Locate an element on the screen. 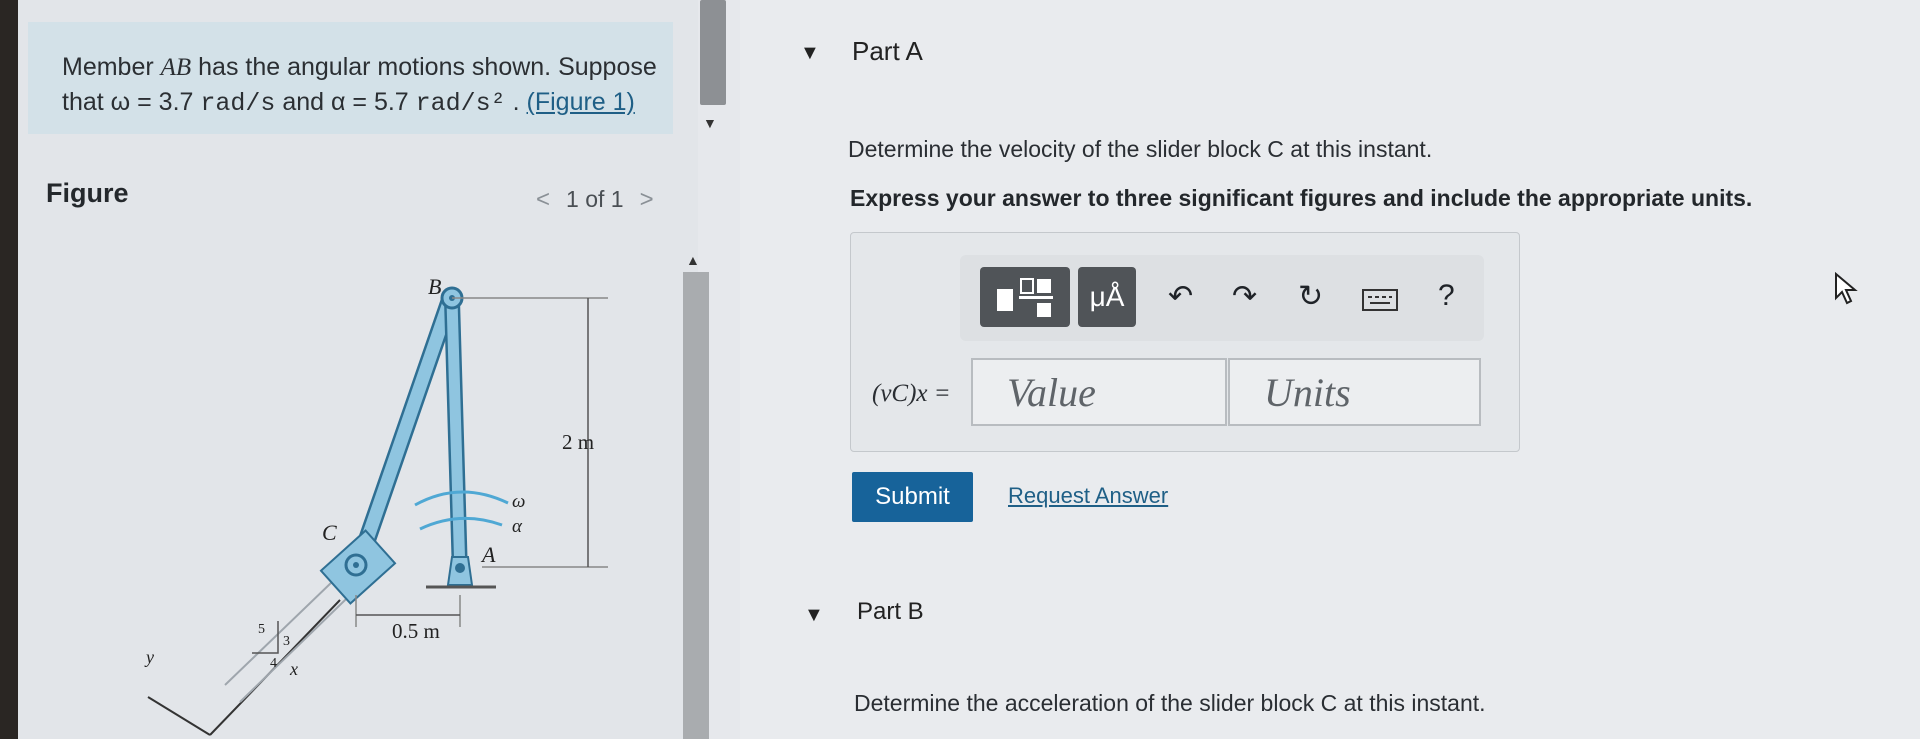 The height and width of the screenshot is (739, 1920). equation-label: (vC)x = is located at coordinates (911, 393).